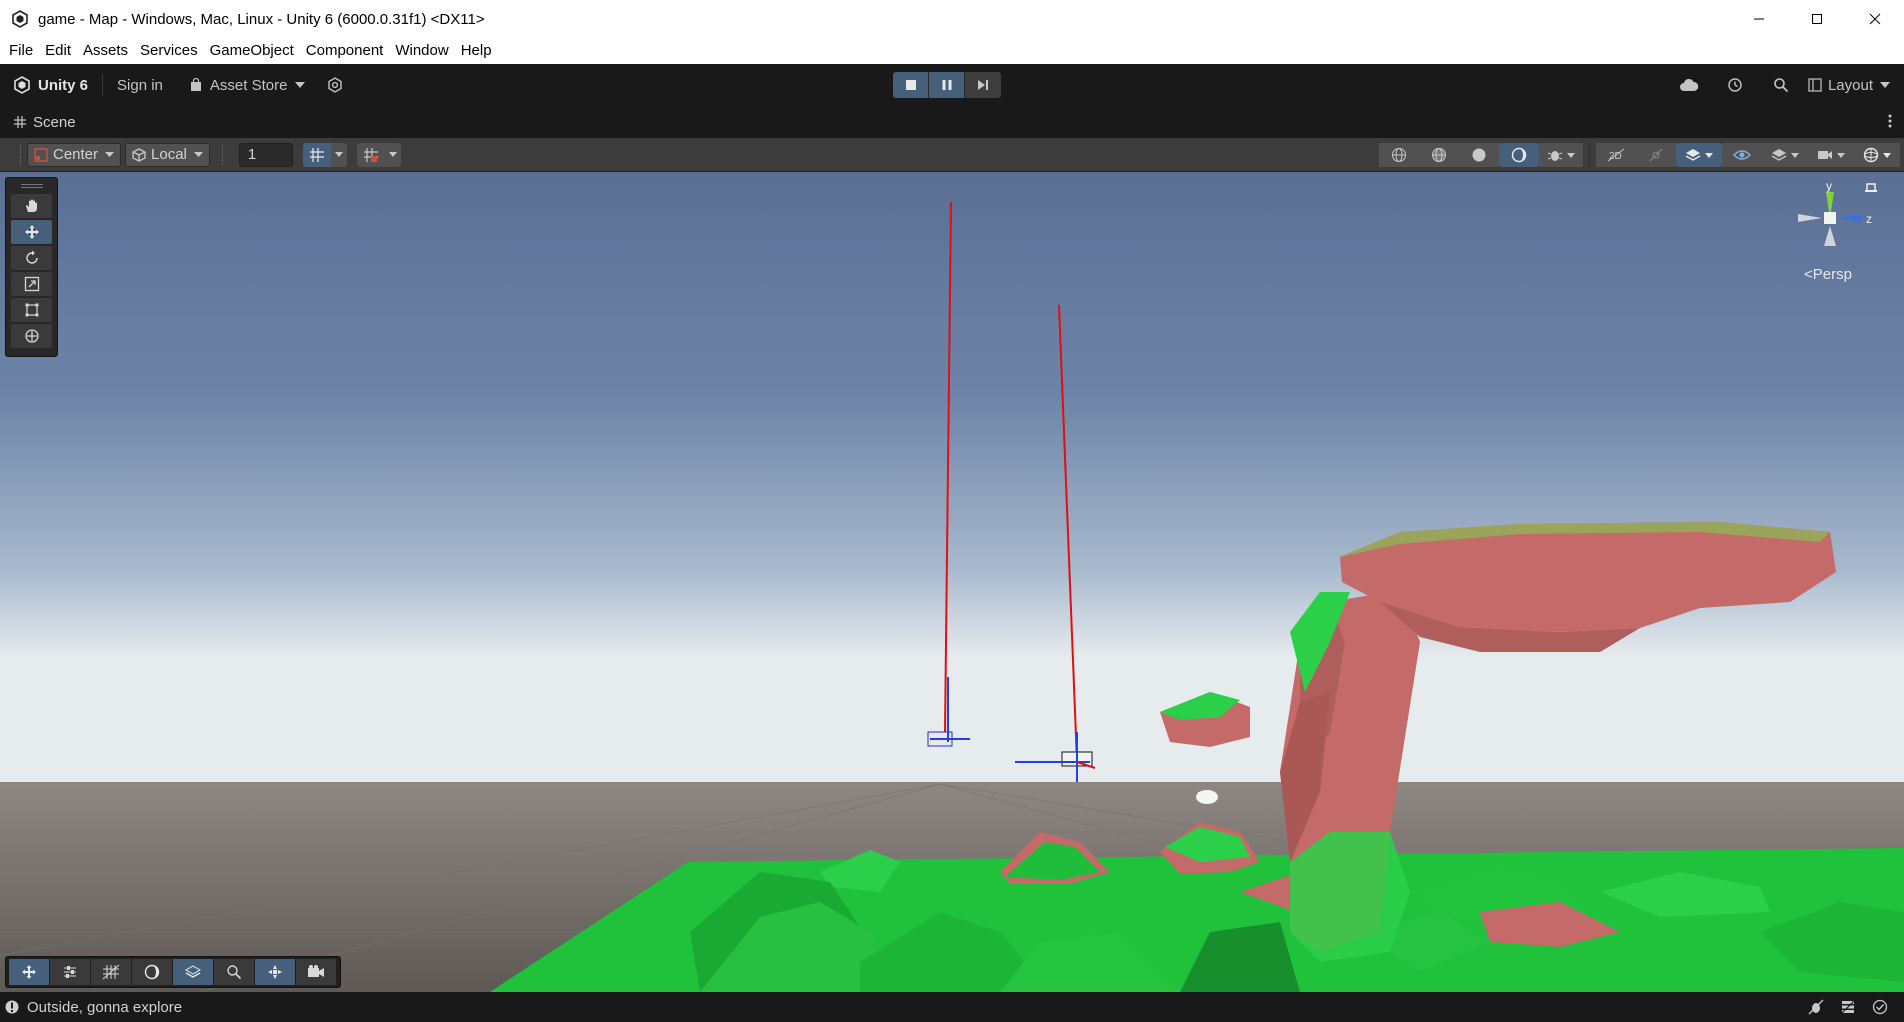  I want to click on effects-toggle-dropdown, so click(1699, 155).